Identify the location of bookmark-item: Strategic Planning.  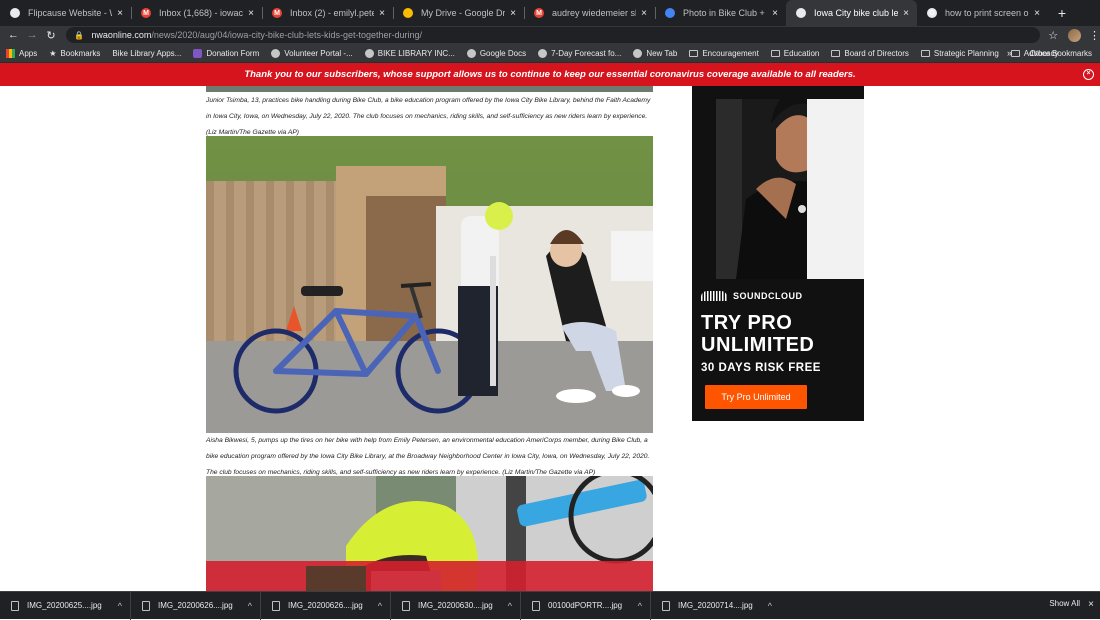
(959, 53).